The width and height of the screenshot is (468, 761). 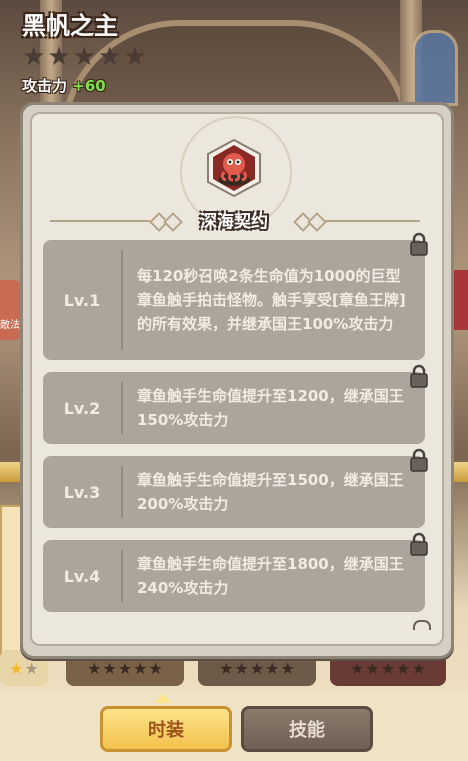 I want to click on octopus-icon, so click(x=234, y=168).